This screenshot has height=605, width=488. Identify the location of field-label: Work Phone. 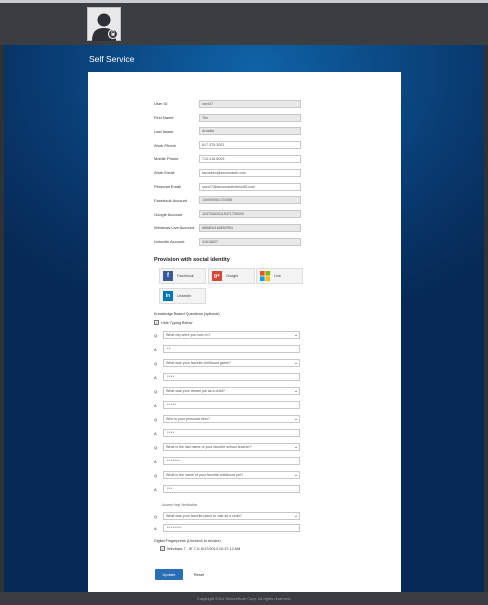
(165, 145).